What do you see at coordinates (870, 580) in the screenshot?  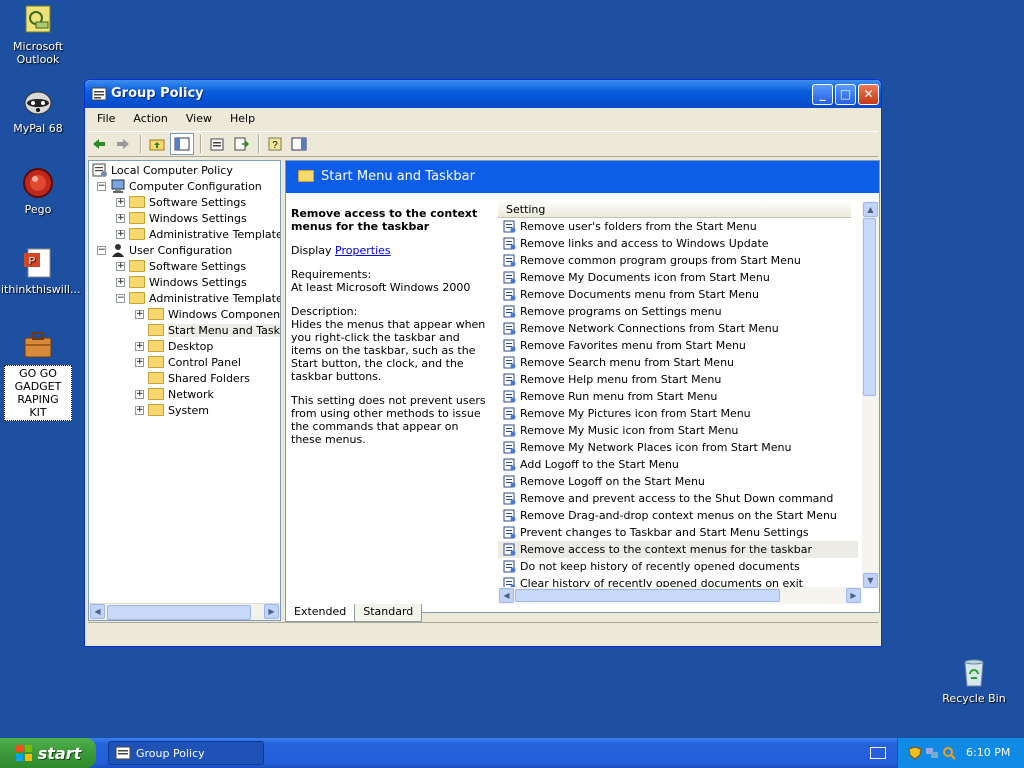 I see `scroll-down-button: ▼` at bounding box center [870, 580].